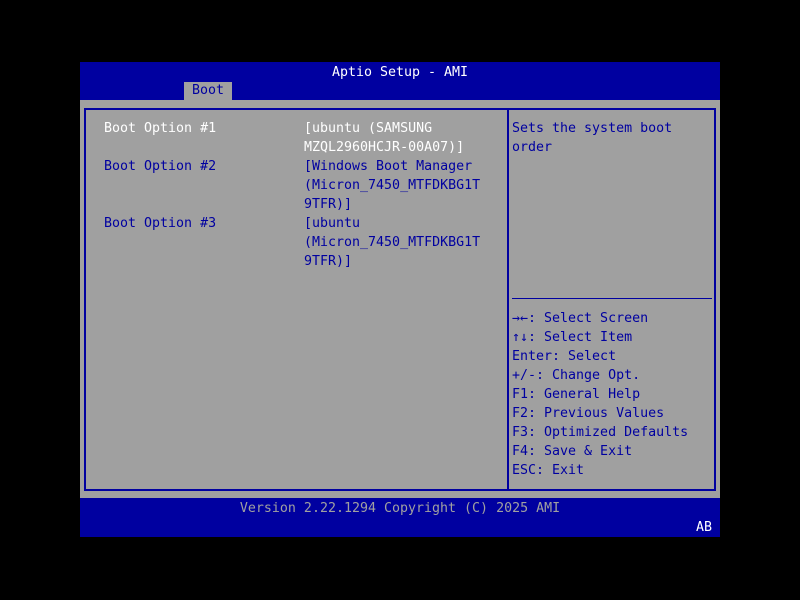  Describe the element at coordinates (580, 318) in the screenshot. I see `key-hint: →←: Select Screen` at that location.